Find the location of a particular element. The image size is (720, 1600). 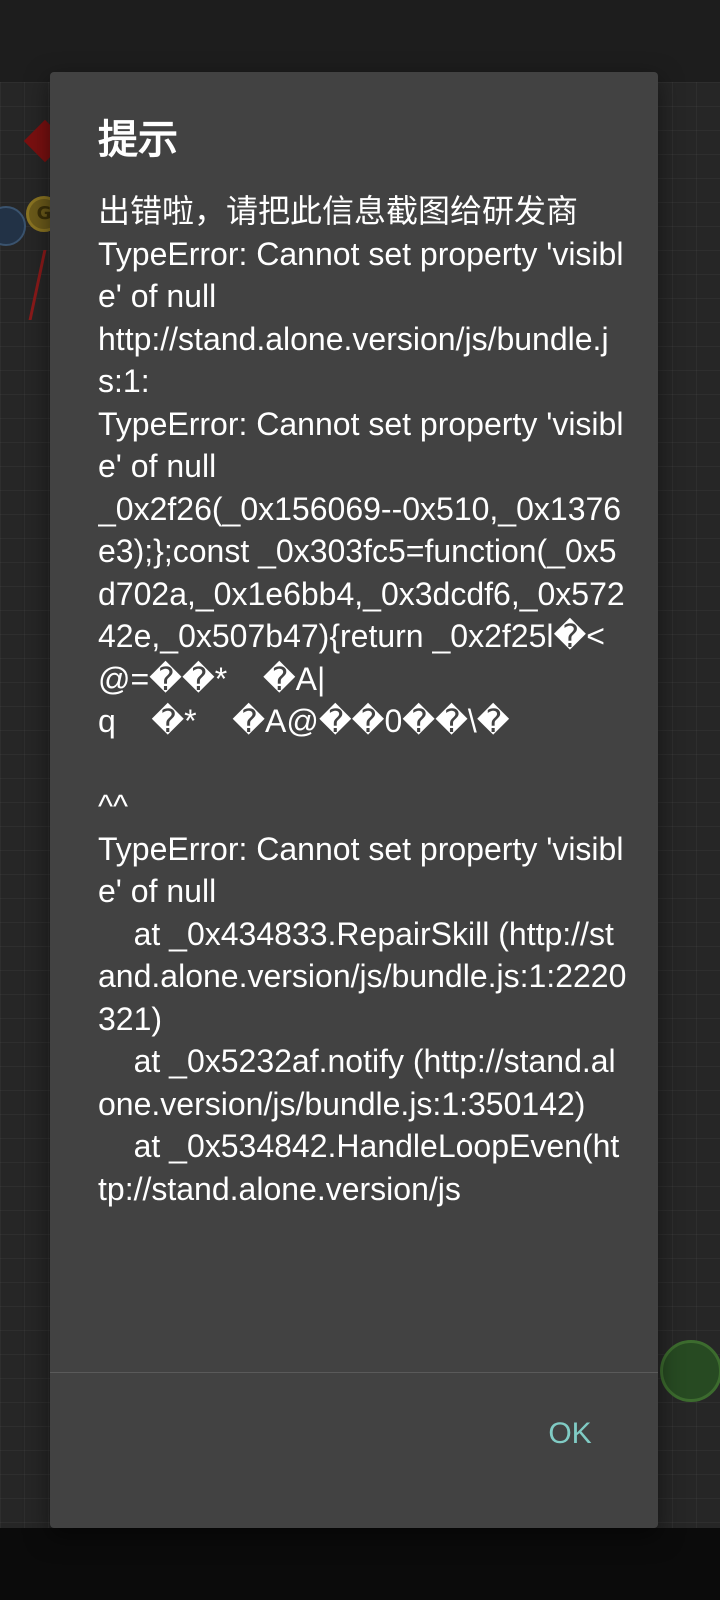

dialog-title: 提示 is located at coordinates (138, 140).